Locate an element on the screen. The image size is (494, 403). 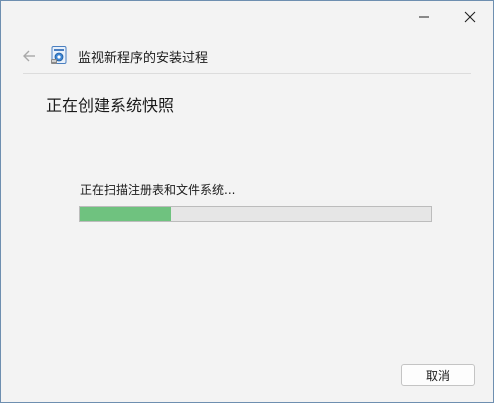
minimize-button is located at coordinates (424, 17).